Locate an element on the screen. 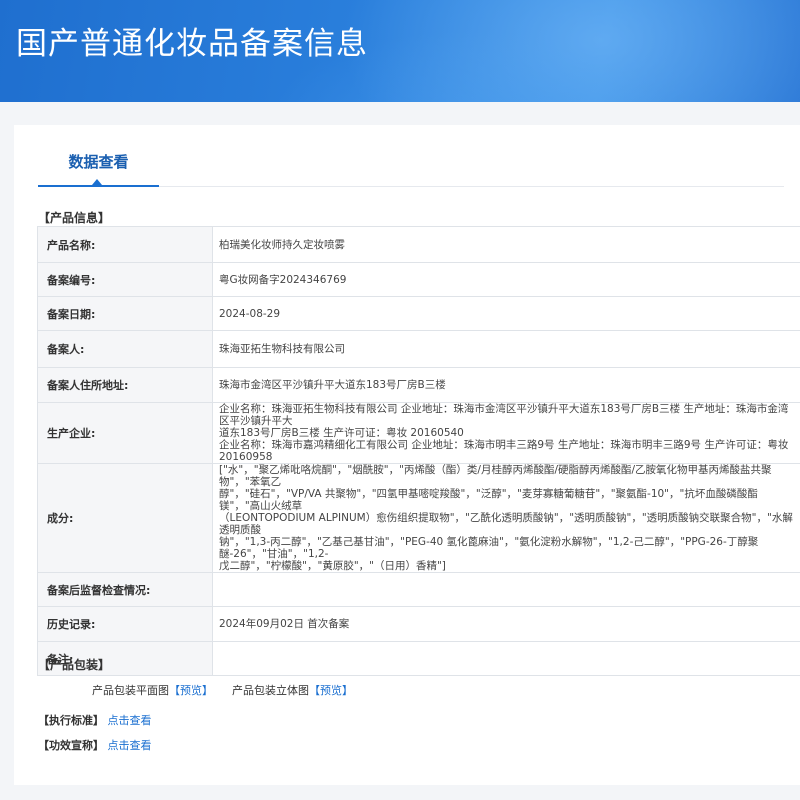 The width and height of the screenshot is (800, 800). table-row: 历史记录: 2024年09月02日 首次备案 is located at coordinates (418, 624).